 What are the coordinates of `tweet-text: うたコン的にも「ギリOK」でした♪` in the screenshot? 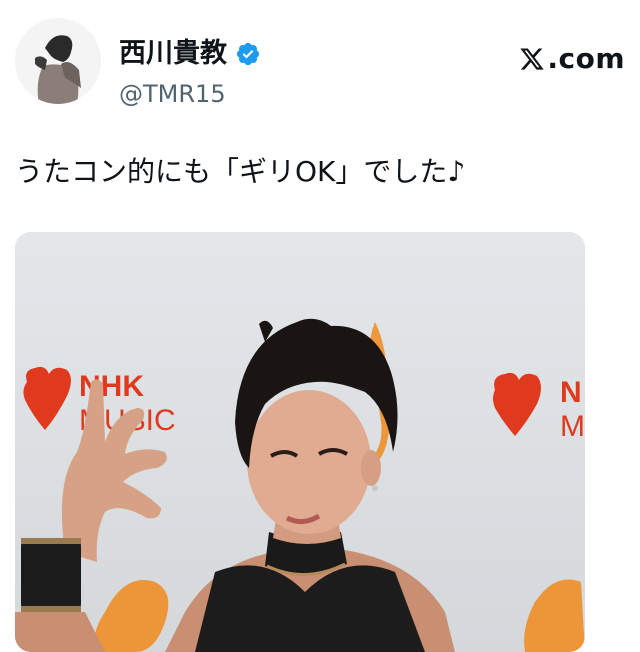 It's located at (240, 172).